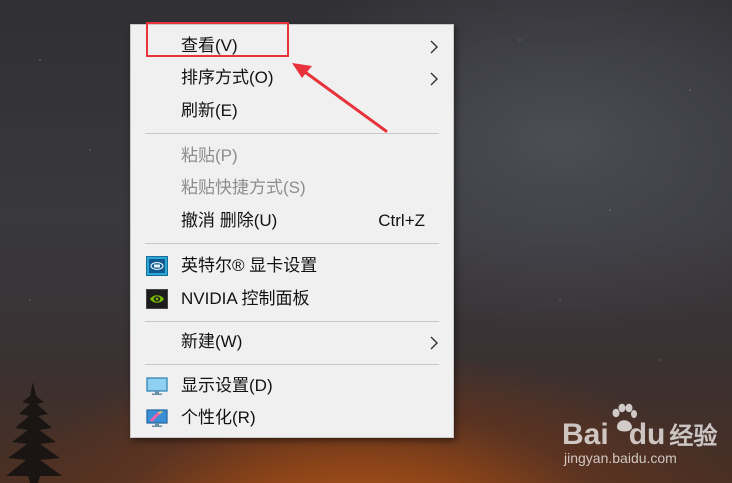  I want to click on watermark-logo-left: Bai, so click(585, 434).